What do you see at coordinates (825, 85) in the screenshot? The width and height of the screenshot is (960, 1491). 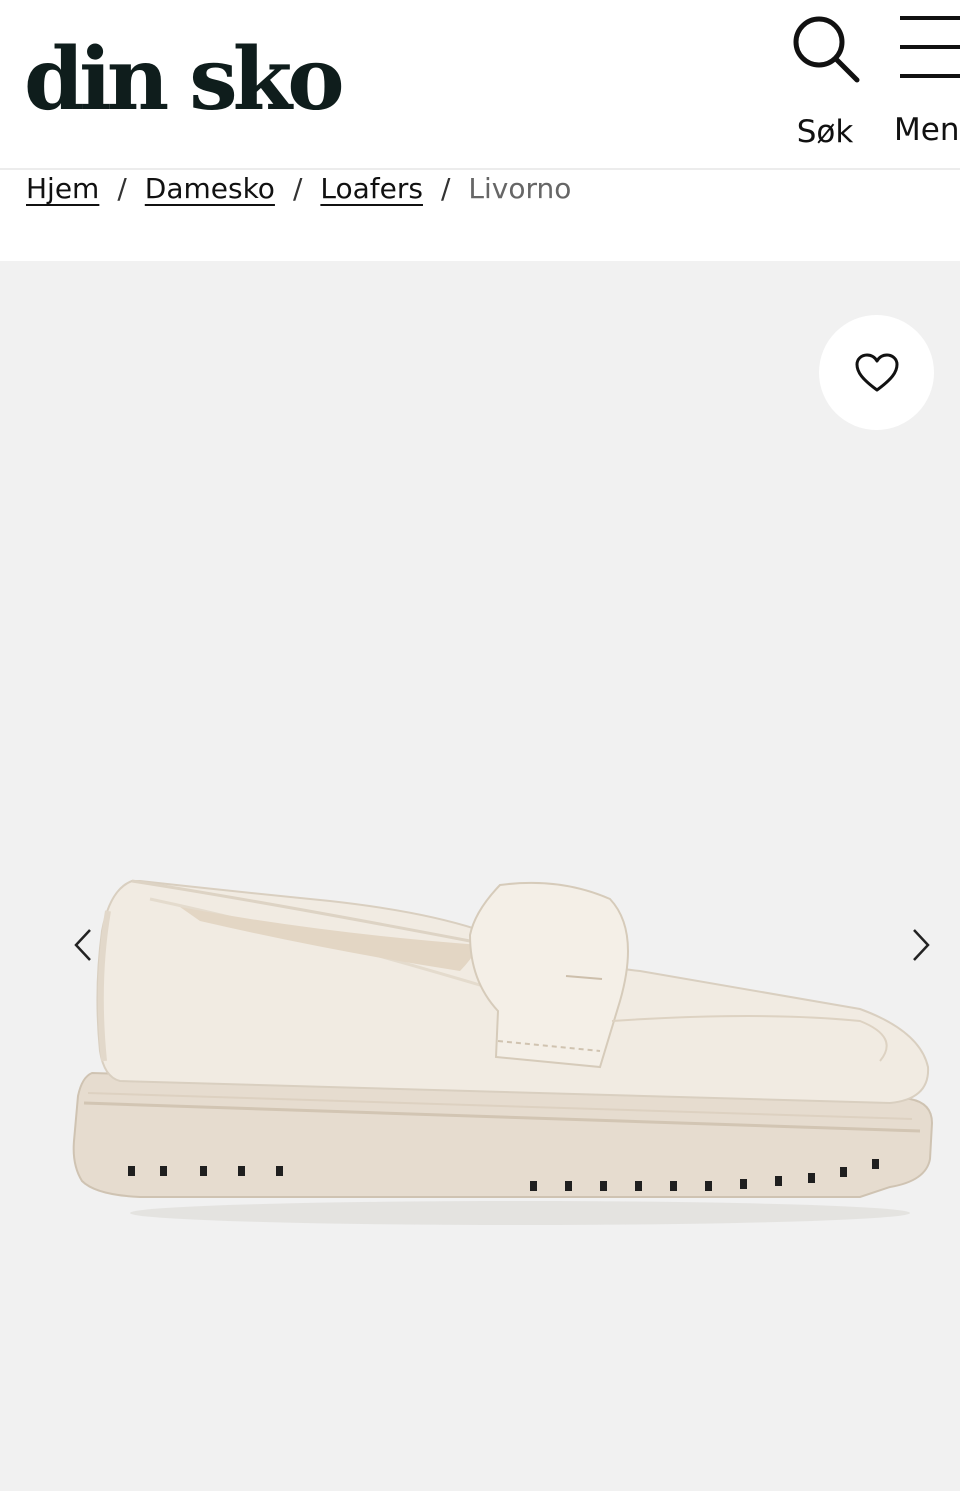 I see `search-button: Søk` at bounding box center [825, 85].